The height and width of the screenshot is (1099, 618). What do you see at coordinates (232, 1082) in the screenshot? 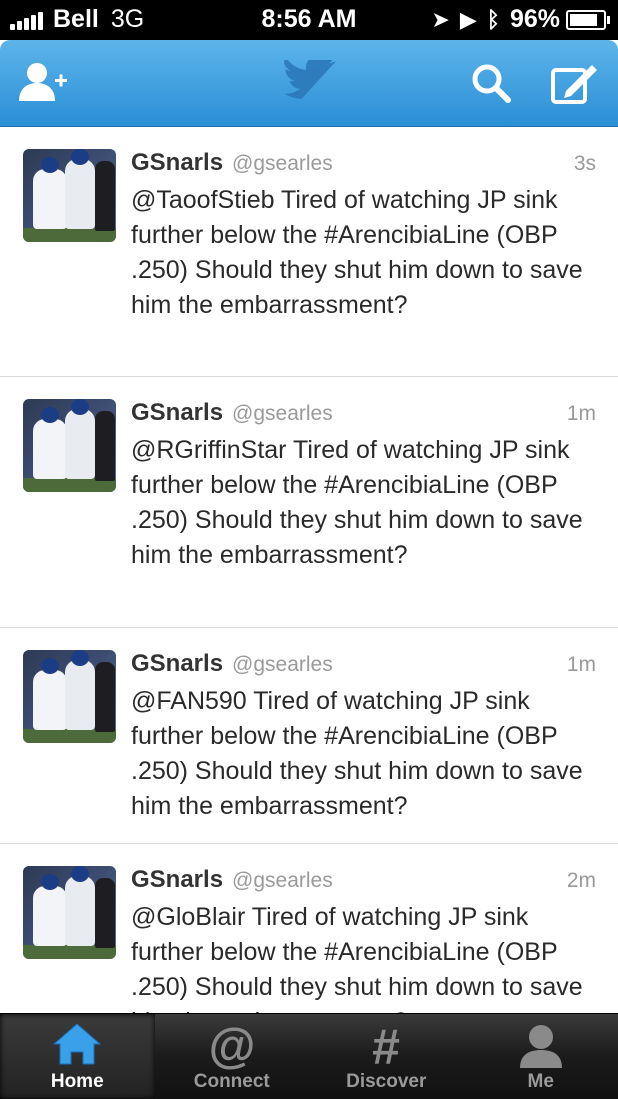
I see `tab-label: Connect` at bounding box center [232, 1082].